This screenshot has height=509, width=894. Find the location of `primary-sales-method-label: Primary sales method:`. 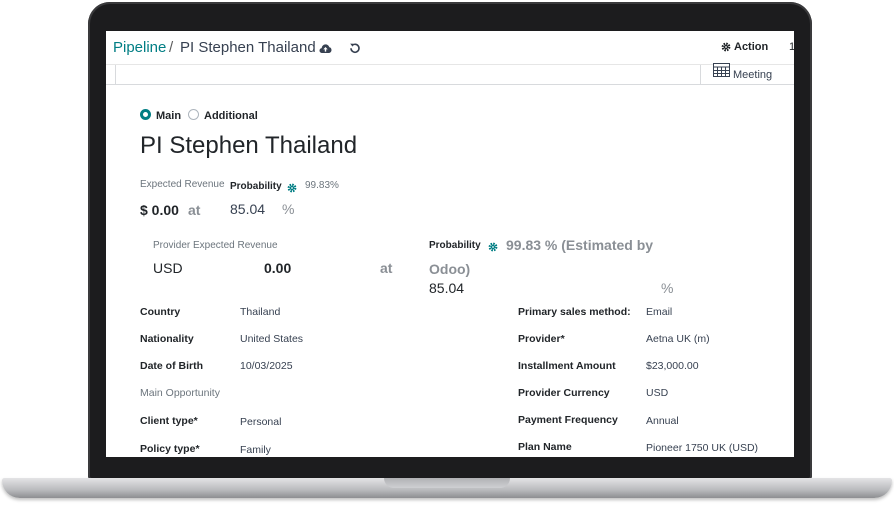

primary-sales-method-label: Primary sales method: is located at coordinates (574, 312).